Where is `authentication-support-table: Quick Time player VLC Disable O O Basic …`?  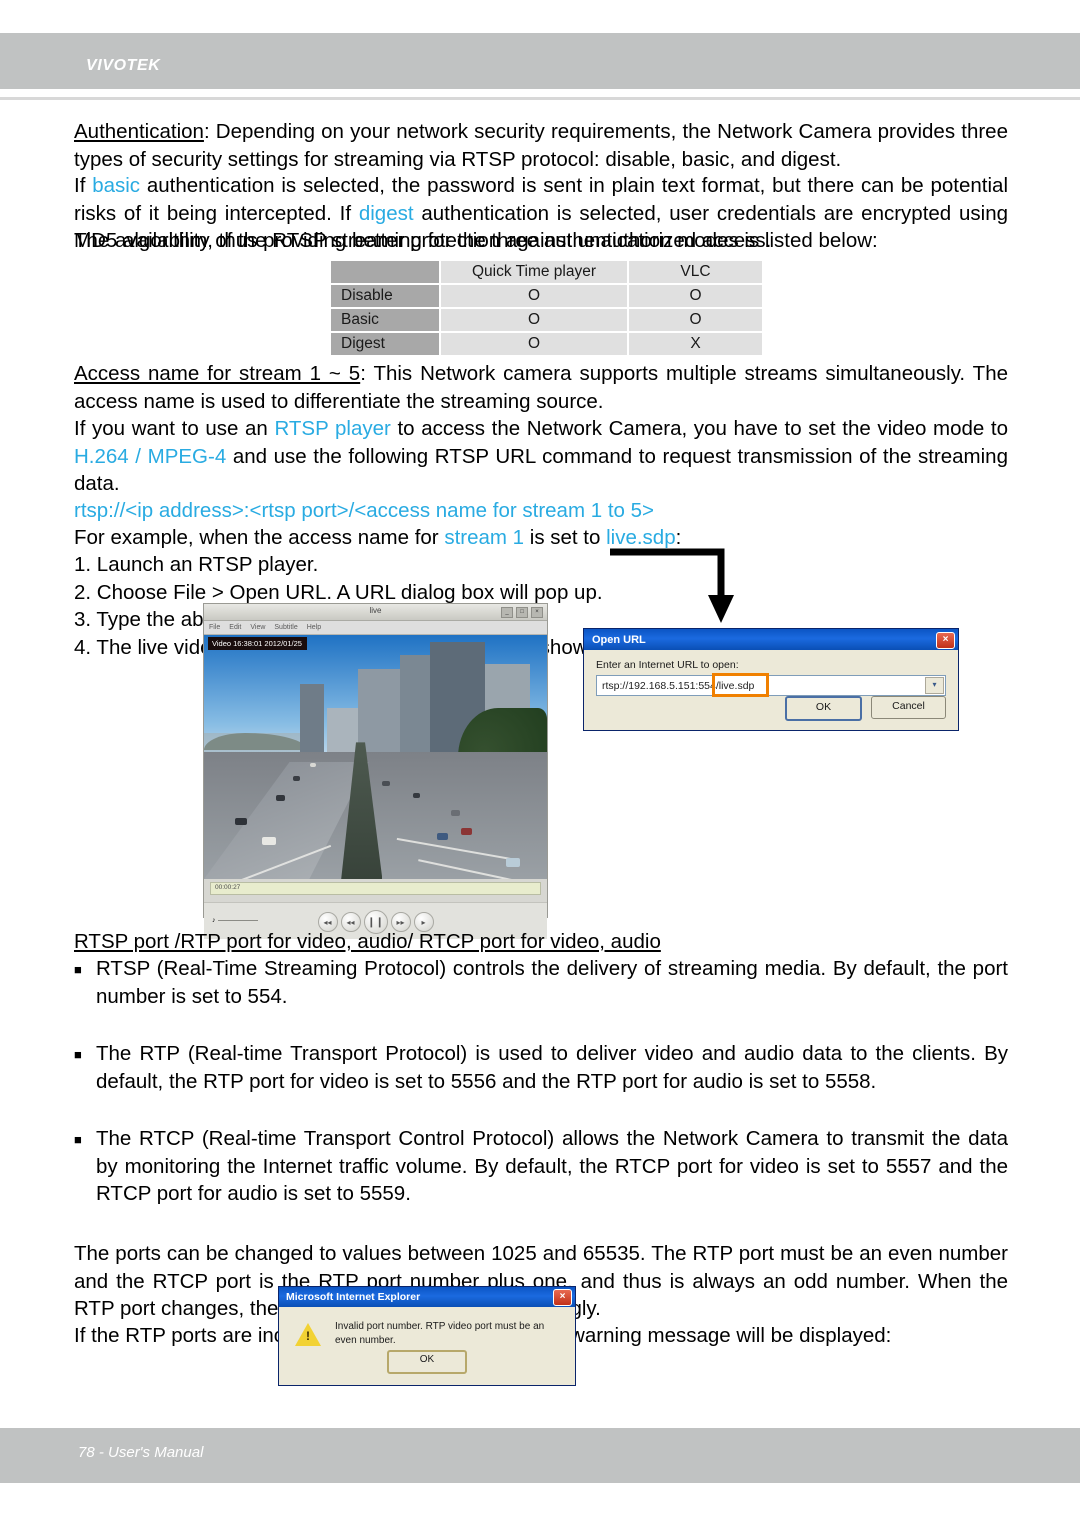 authentication-support-table: Quick Time player VLC Disable O O Basic … is located at coordinates (546, 308).